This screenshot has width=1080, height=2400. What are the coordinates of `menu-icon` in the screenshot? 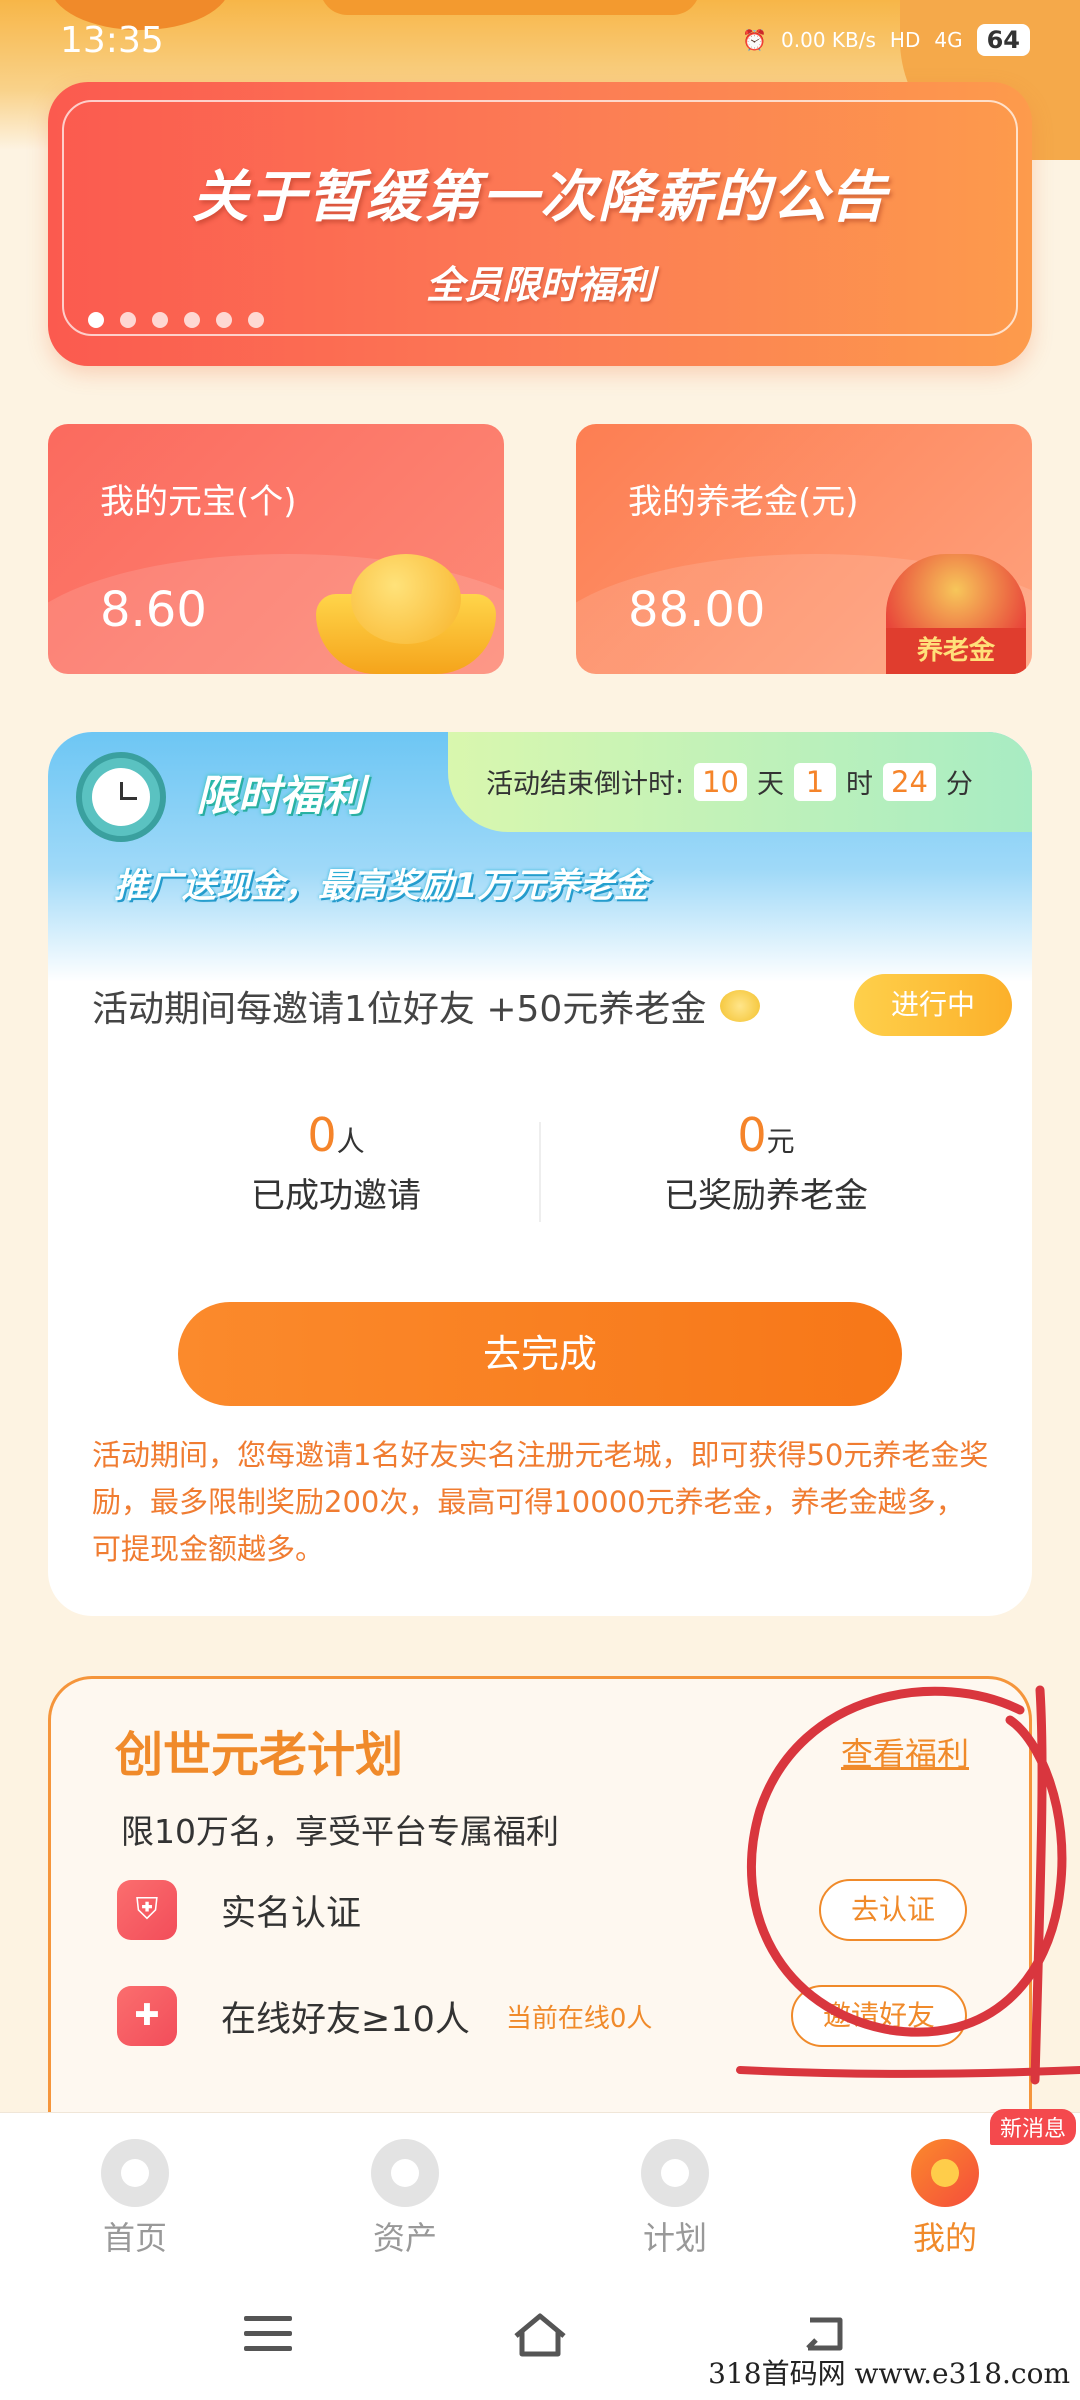 It's located at (268, 2334).